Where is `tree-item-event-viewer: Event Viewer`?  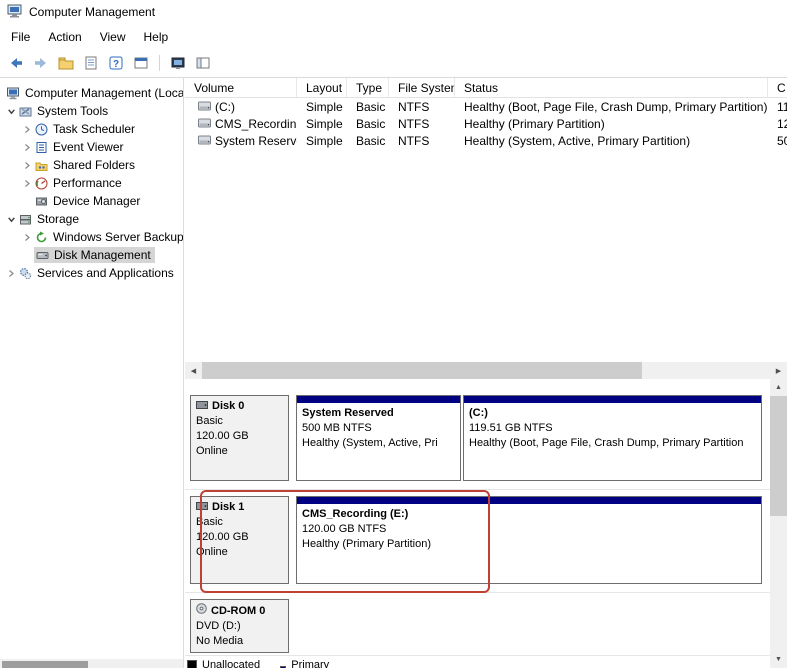 tree-item-event-viewer: Event Viewer is located at coordinates (91, 147).